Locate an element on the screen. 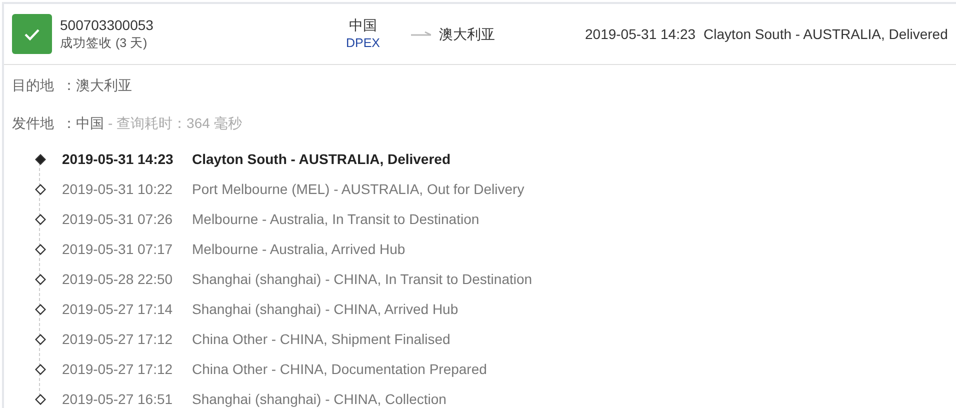 The height and width of the screenshot is (408, 956). event-time: 2019-05-27 16:51 is located at coordinates (118, 399).